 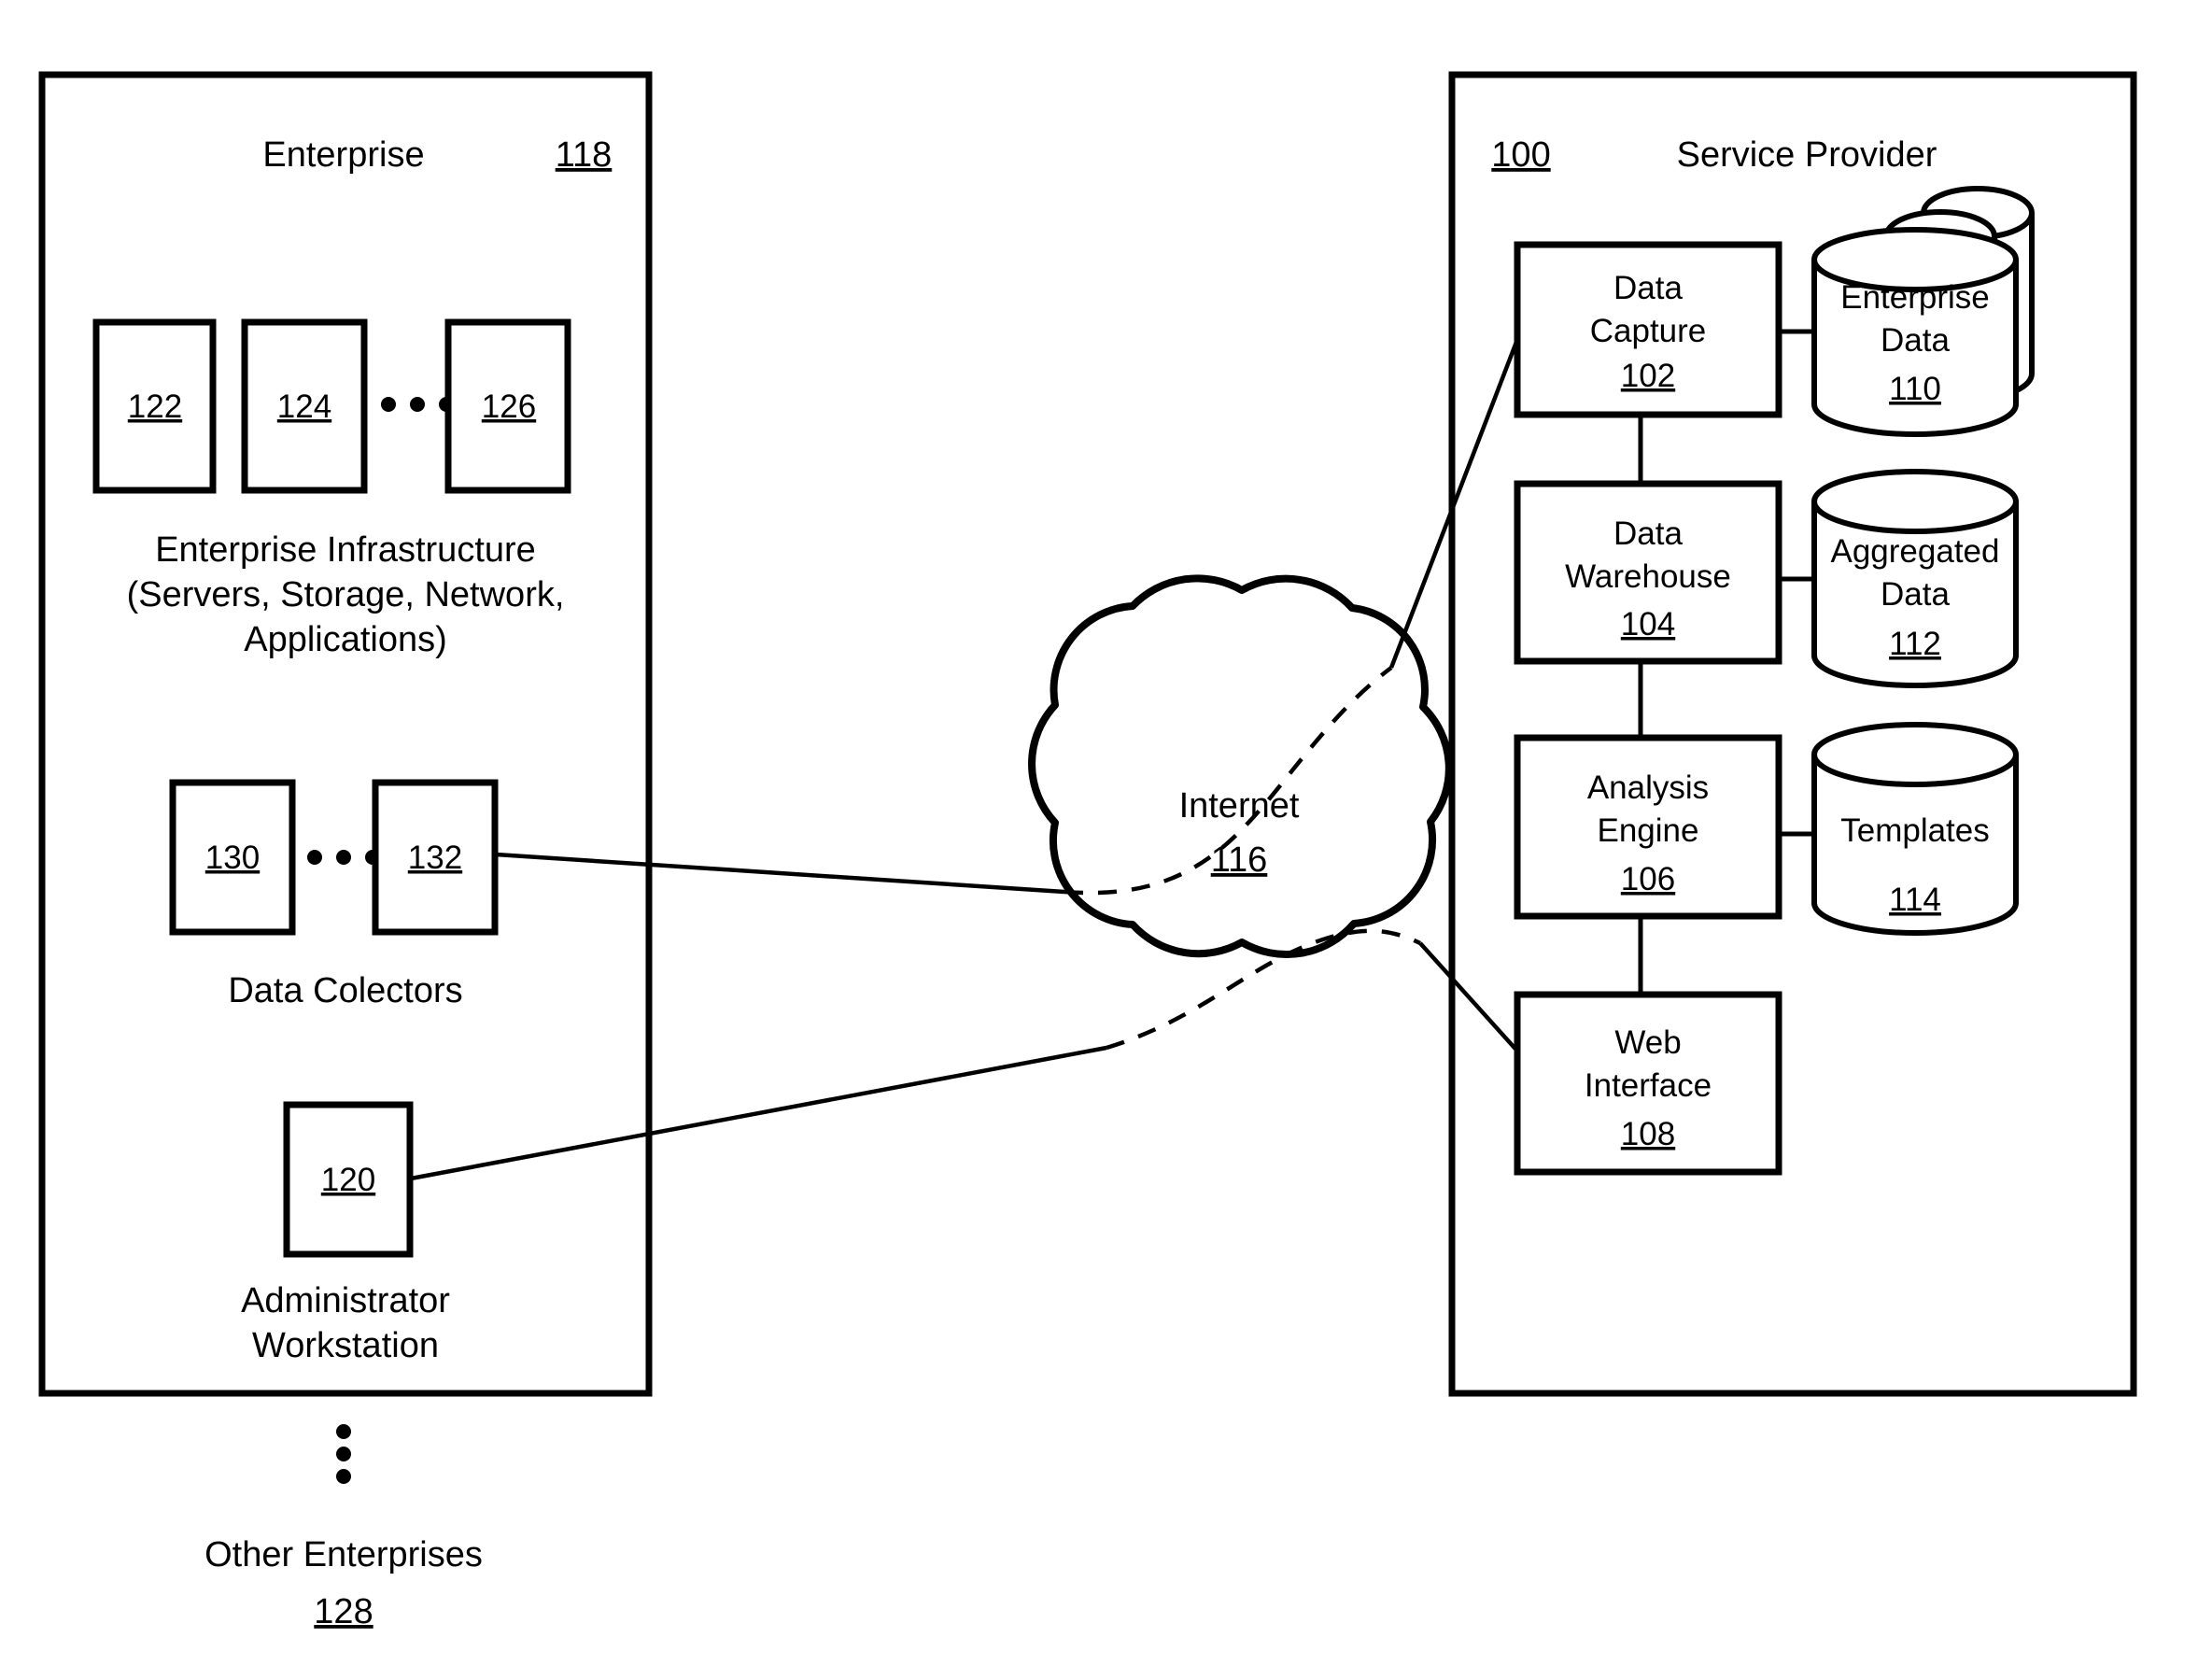 I want to click on administrator-workstation-caption-line2: Workstation, so click(x=345, y=1345).